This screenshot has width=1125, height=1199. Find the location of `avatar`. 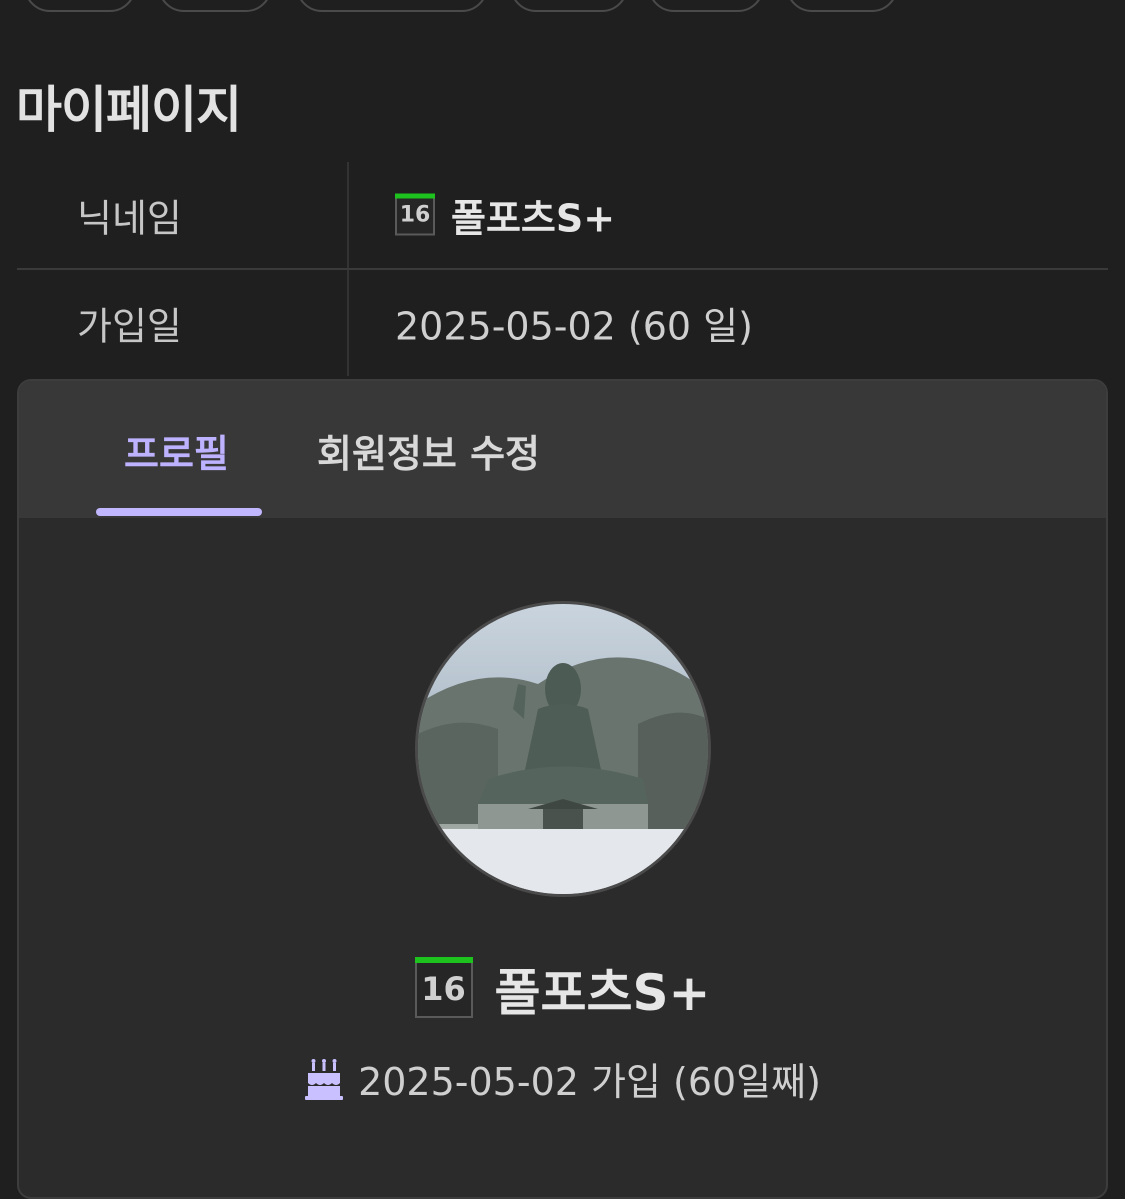

avatar is located at coordinates (563, 749).